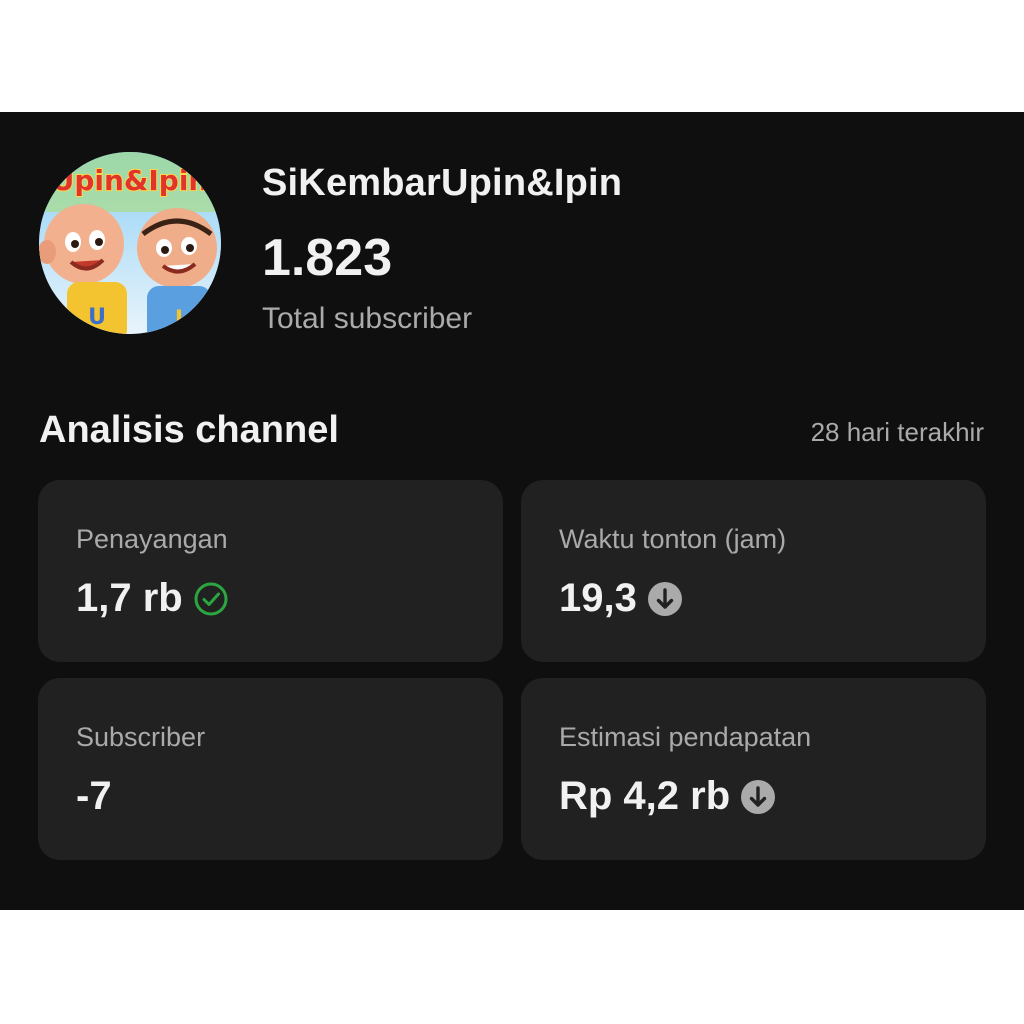 The image size is (1024, 1024). Describe the element at coordinates (270, 769) in the screenshot. I see `metric-card-subscribers: Subscriber -7` at that location.